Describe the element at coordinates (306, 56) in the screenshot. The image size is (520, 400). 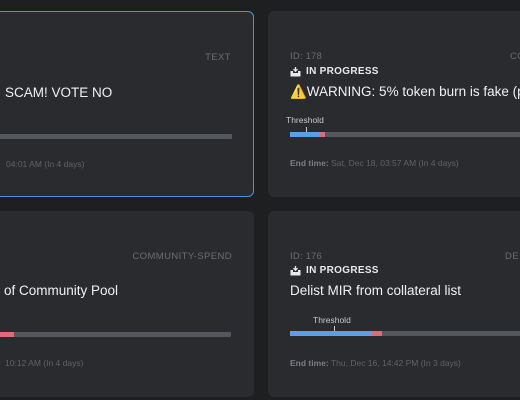
I see `proposal-id: ID: 178` at that location.